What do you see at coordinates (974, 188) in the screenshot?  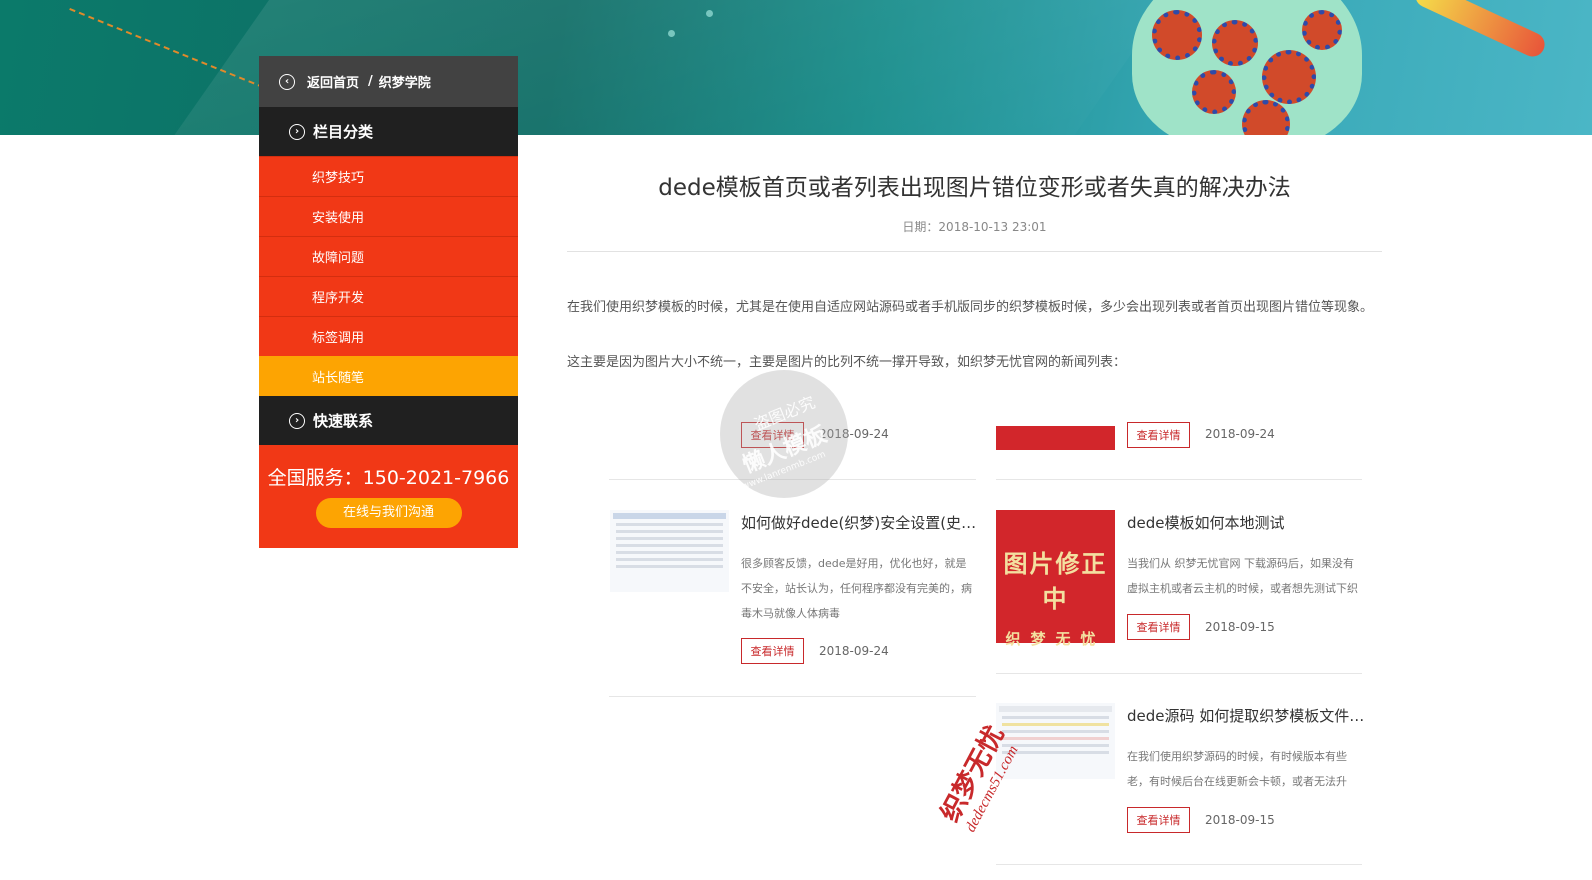 I see `article-title: dede模板首页或者列表出现图片错位变形或者失真的解决办法` at bounding box center [974, 188].